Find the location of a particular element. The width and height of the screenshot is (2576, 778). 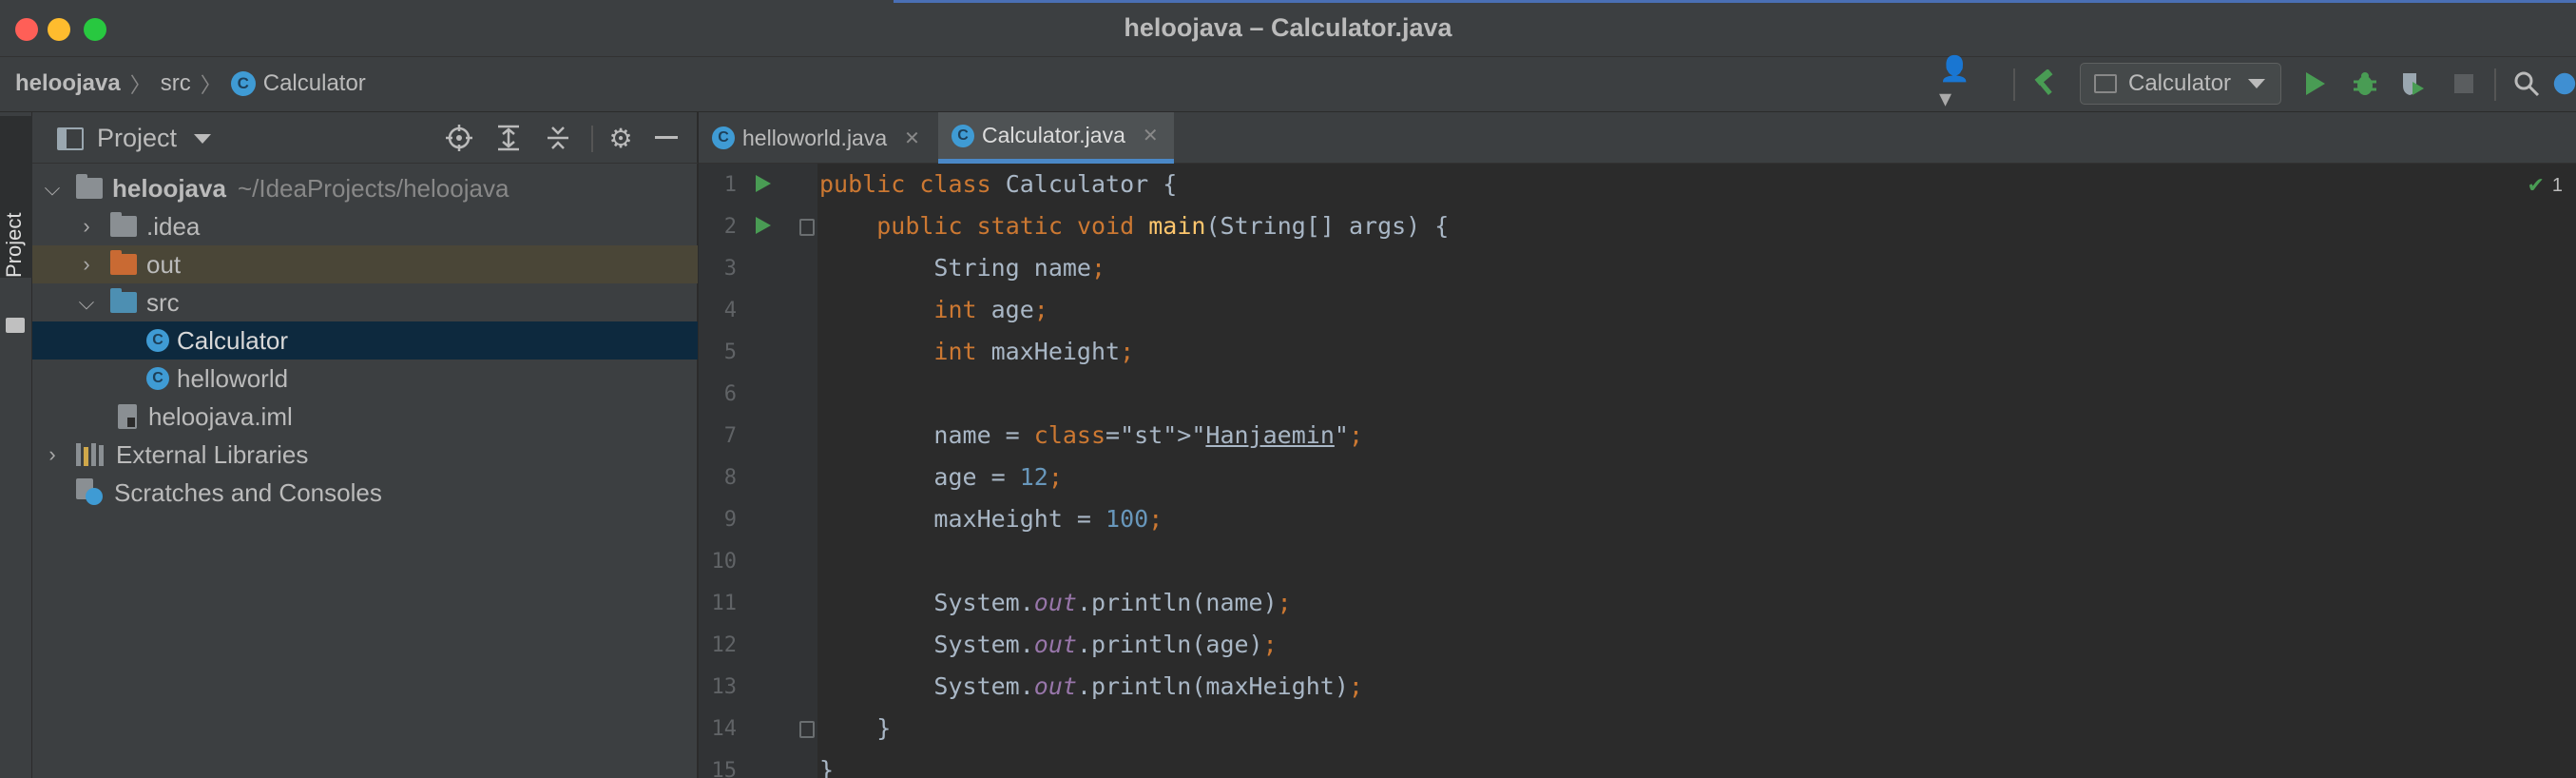

project-tab-label: Project is located at coordinates (14, 245).